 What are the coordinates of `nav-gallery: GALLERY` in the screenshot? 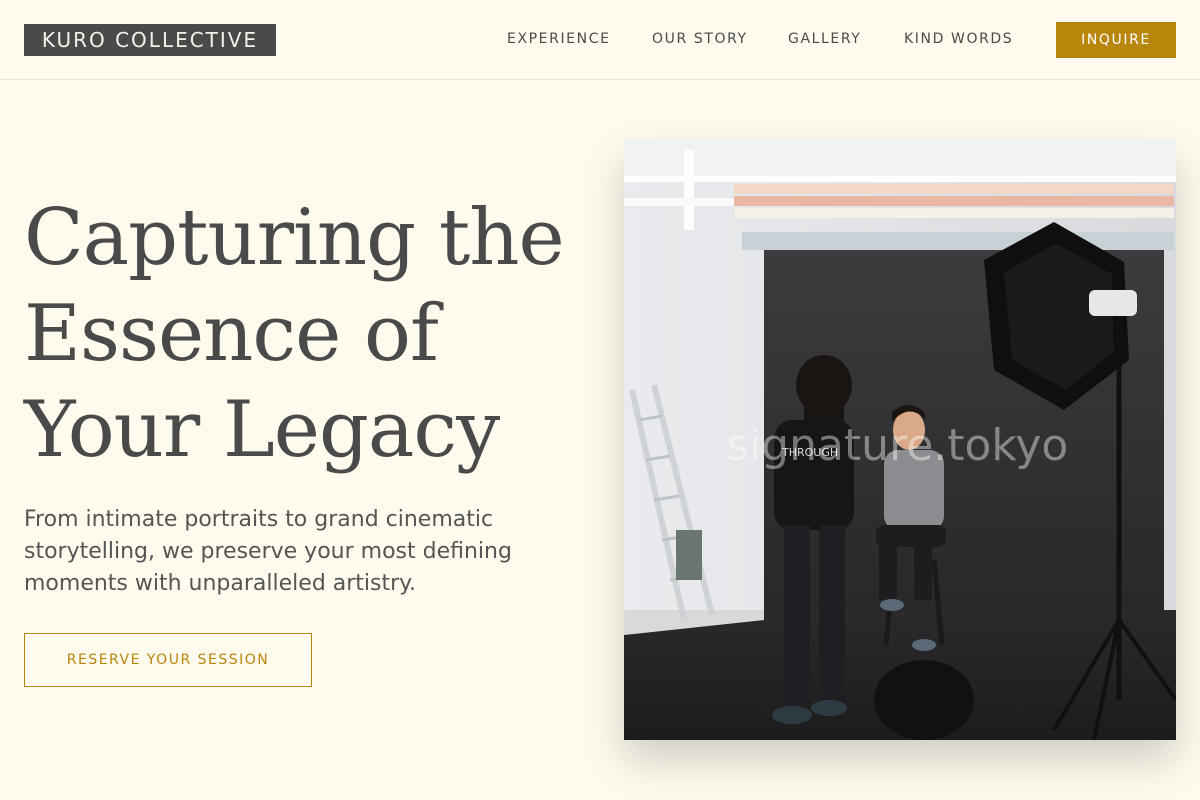 It's located at (824, 39).